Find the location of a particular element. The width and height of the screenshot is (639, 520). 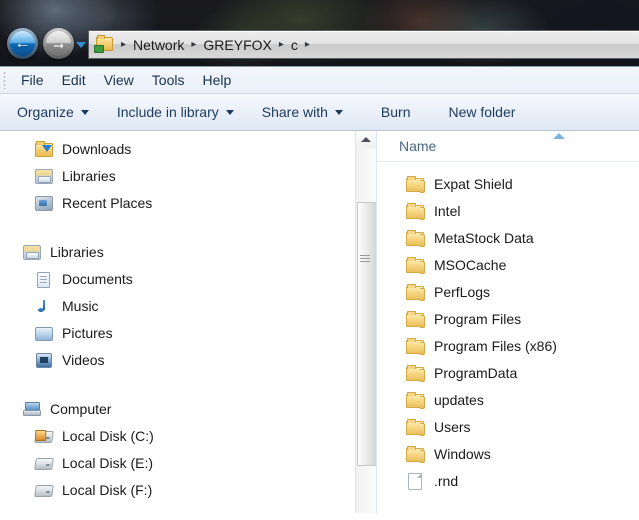

sidebar-item-music: Music is located at coordinates (177, 305).